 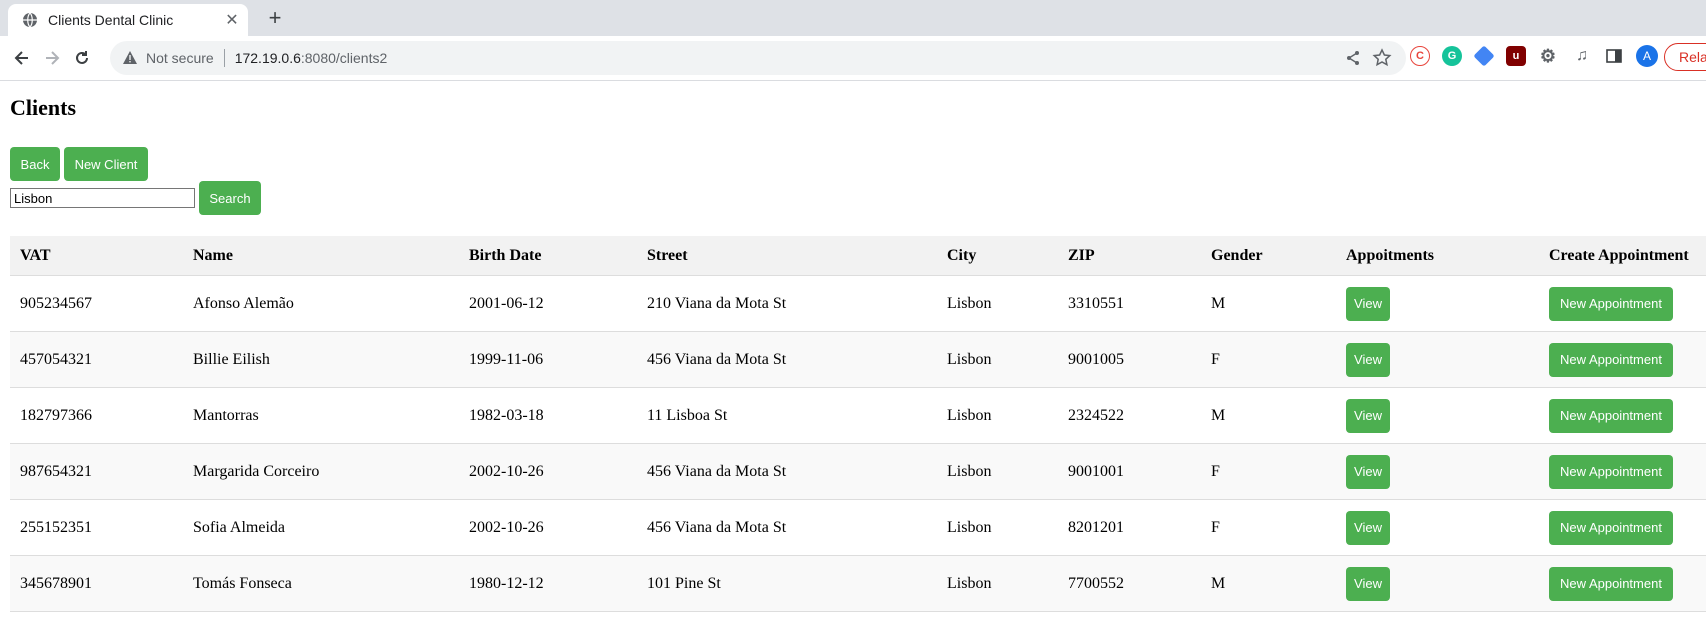 I want to click on back-button: Back, so click(x=35, y=164).